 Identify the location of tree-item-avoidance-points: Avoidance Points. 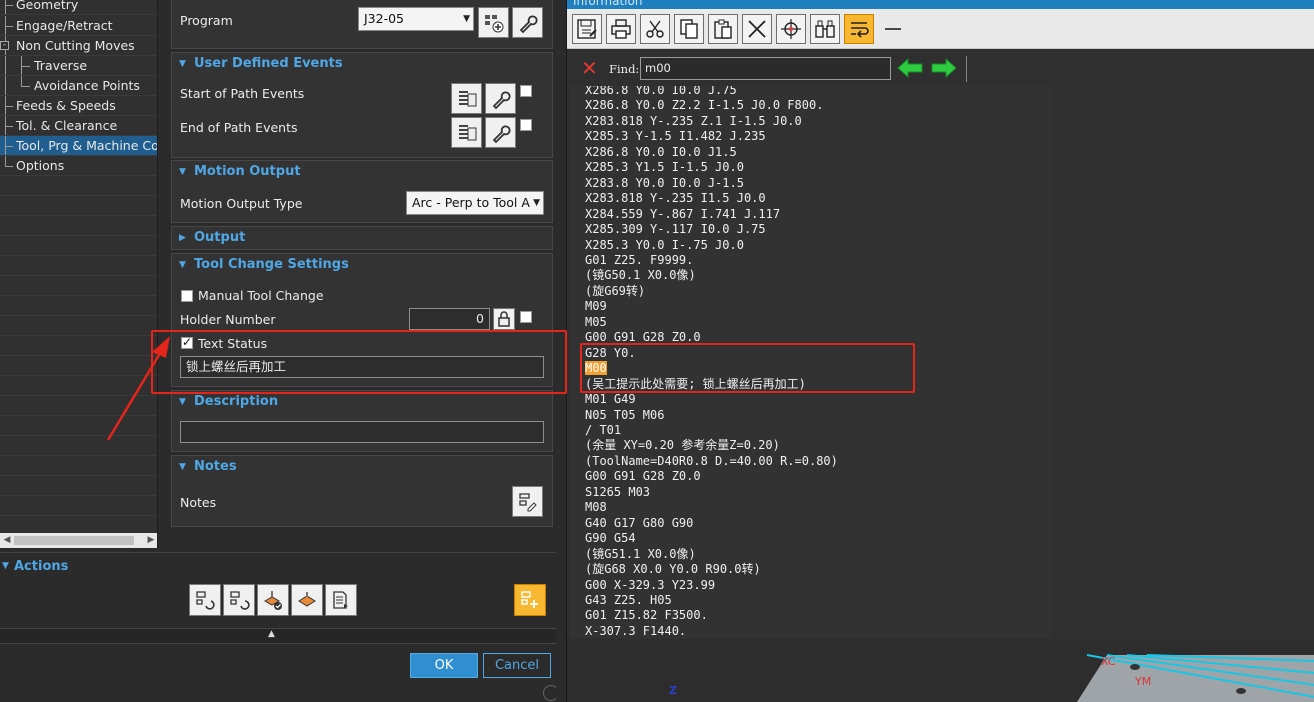
(78, 86).